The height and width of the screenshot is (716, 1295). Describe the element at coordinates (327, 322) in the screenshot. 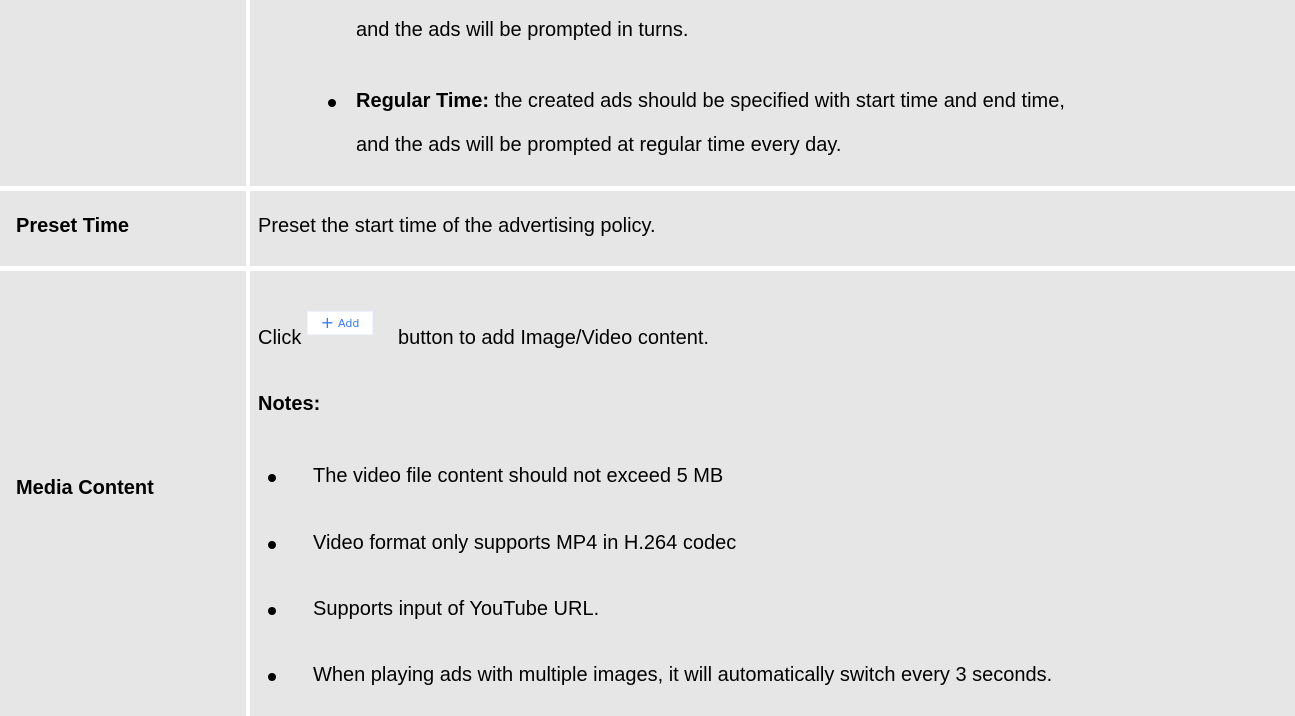

I see `plus-icon: +` at that location.